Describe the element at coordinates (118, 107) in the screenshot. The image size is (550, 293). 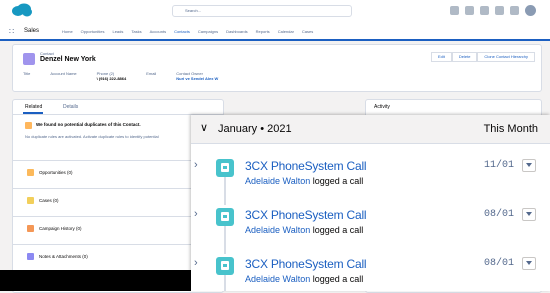
I see `record-tabs: Related Details` at that location.